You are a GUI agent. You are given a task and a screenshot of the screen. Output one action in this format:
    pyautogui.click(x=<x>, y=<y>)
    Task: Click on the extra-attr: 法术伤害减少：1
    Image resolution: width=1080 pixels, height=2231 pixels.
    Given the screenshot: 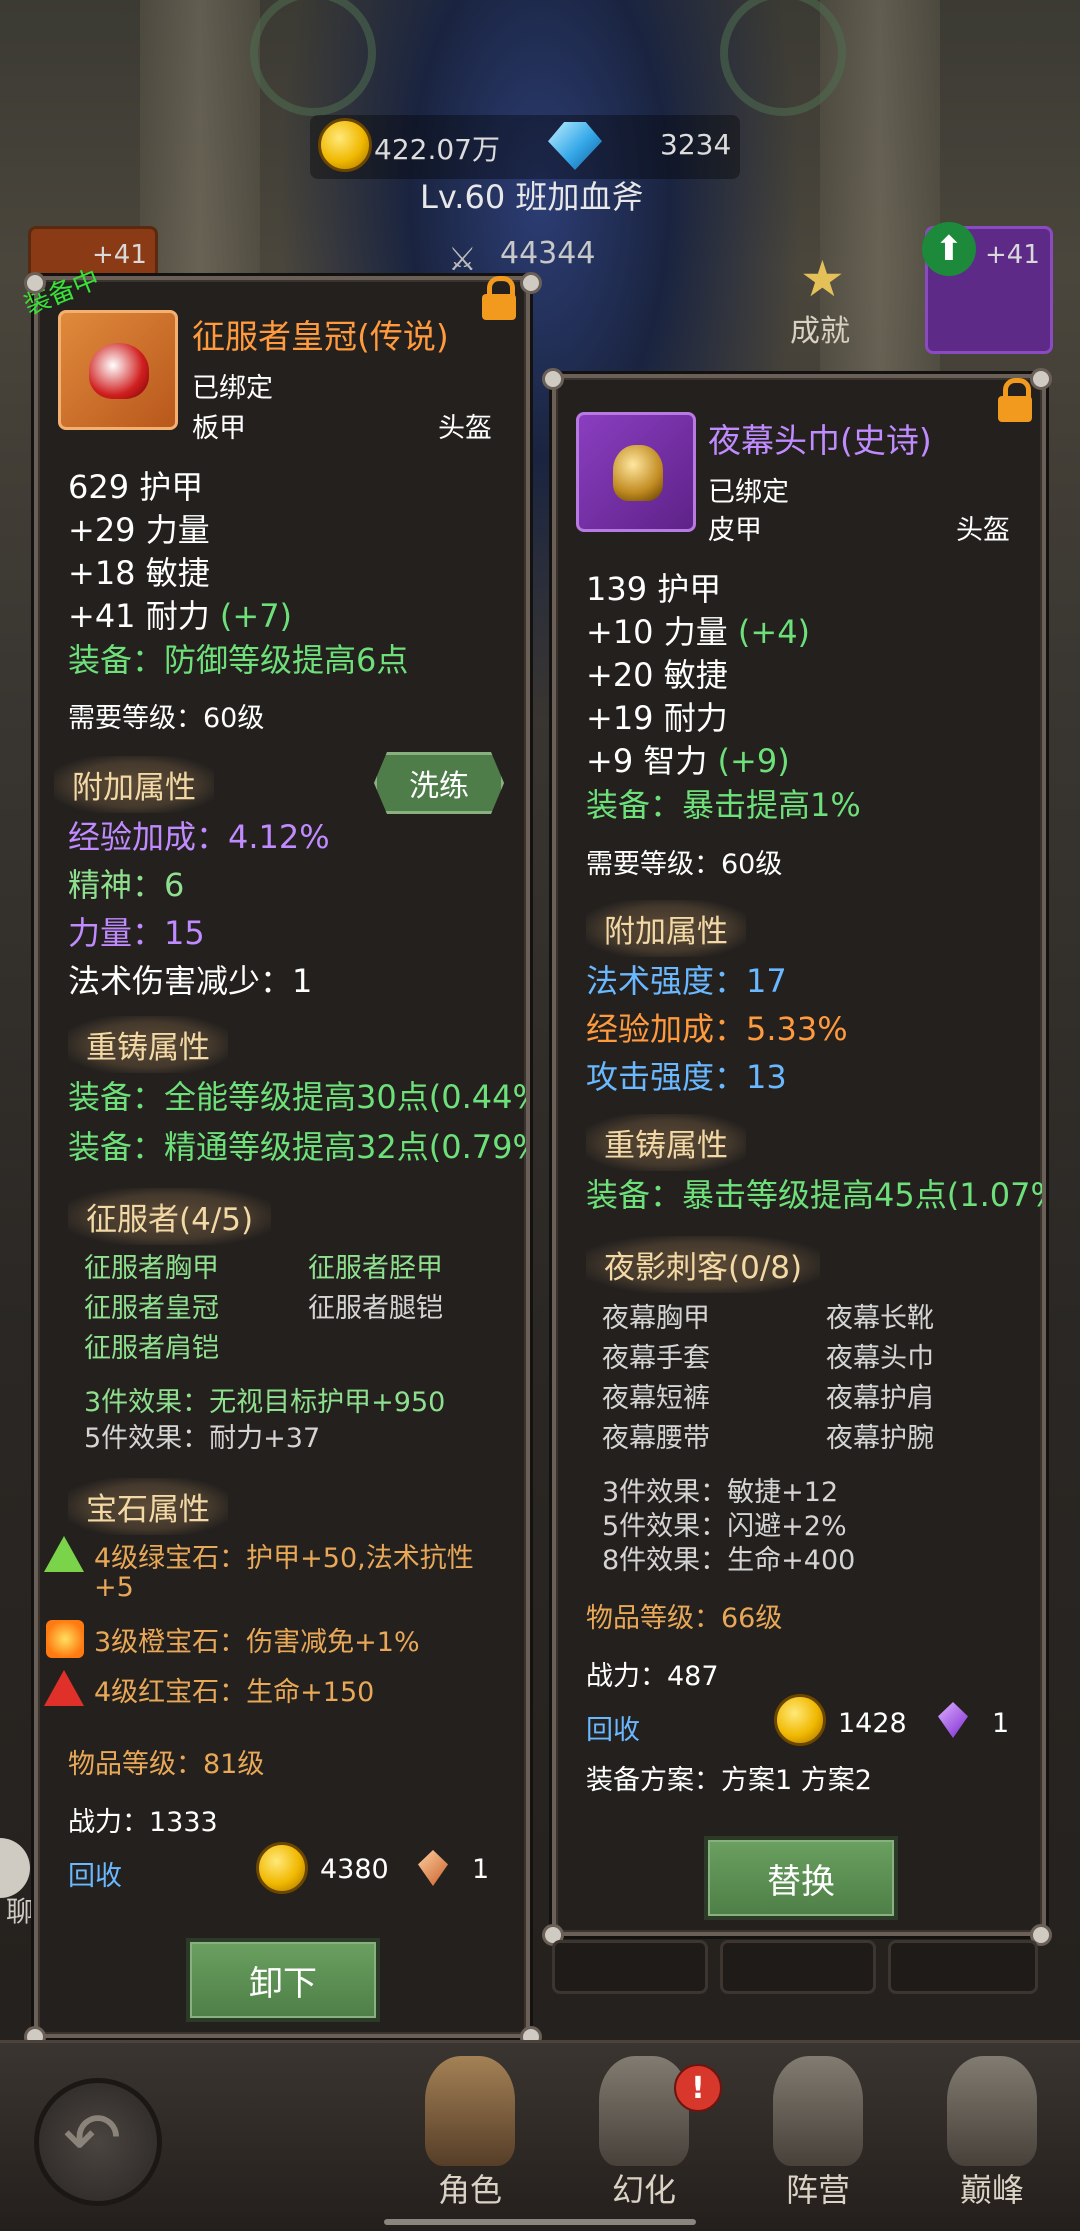 What is the action you would take?
    pyautogui.click(x=190, y=981)
    